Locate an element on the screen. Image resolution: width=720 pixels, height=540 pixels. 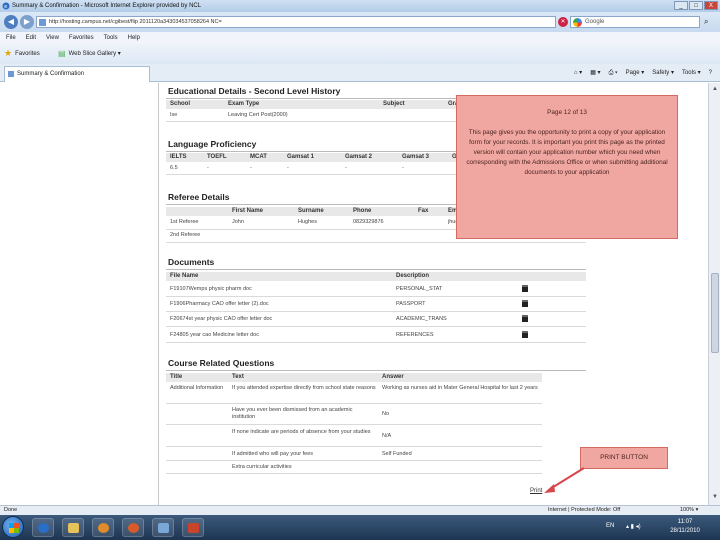
system-tray: EN ▴ ▮ ◂) 11:07 28/11/2010 is located at coordinates (660, 527).